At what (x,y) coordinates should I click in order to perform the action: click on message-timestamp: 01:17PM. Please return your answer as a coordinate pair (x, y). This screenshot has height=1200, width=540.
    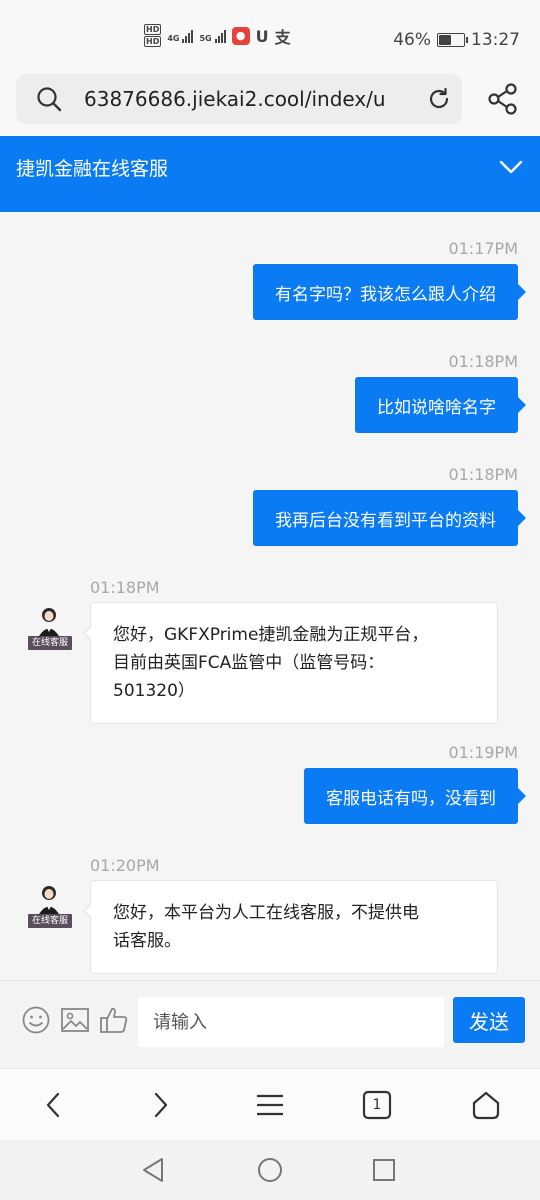
    Looking at the image, I should click on (483, 248).